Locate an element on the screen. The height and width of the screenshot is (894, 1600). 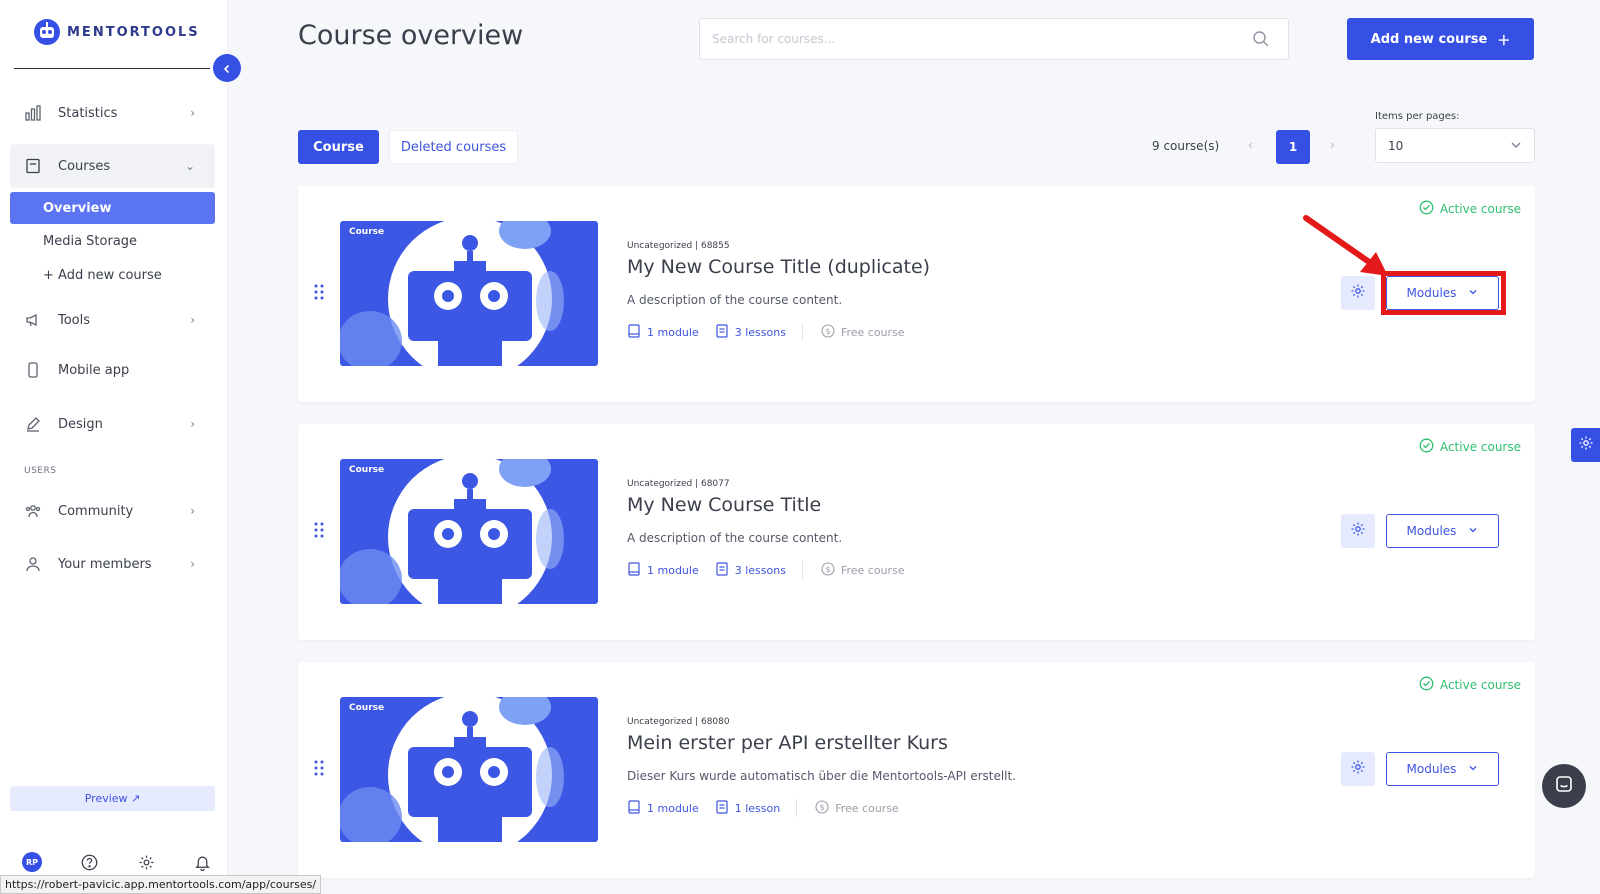
sidebar-item-label: Courses is located at coordinates (84, 166).